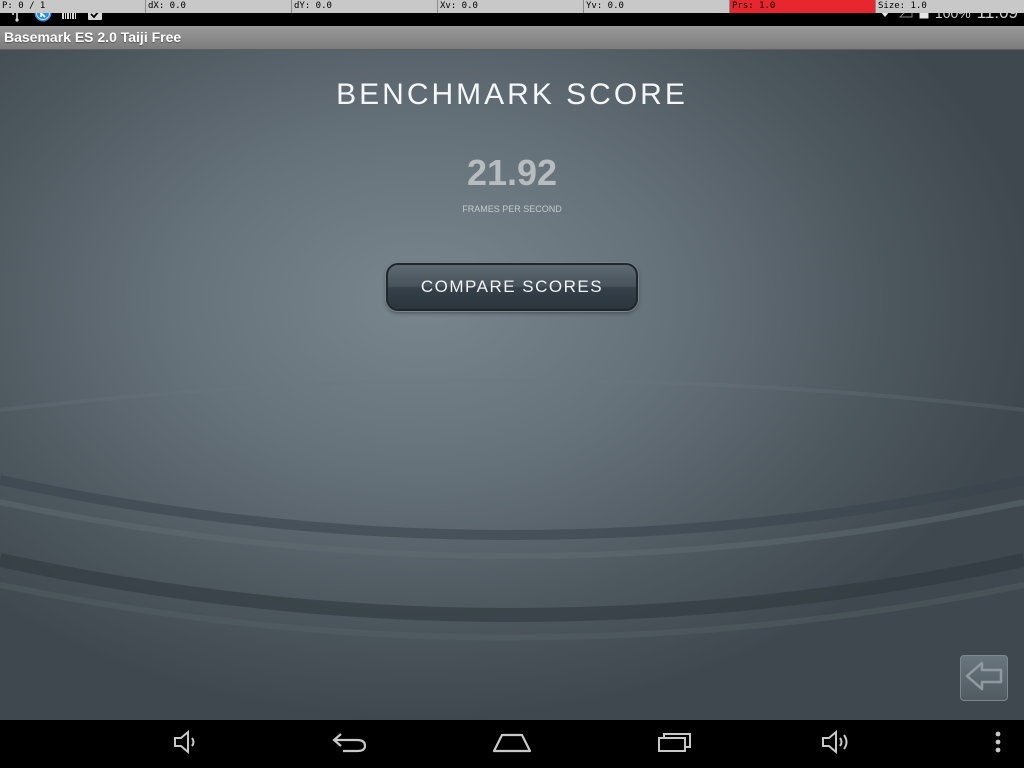 Image resolution: width=1024 pixels, height=768 pixels. Describe the element at coordinates (512, 38) in the screenshot. I see `app-title-bar: Basemark ES 2.0 Taiji Free` at that location.